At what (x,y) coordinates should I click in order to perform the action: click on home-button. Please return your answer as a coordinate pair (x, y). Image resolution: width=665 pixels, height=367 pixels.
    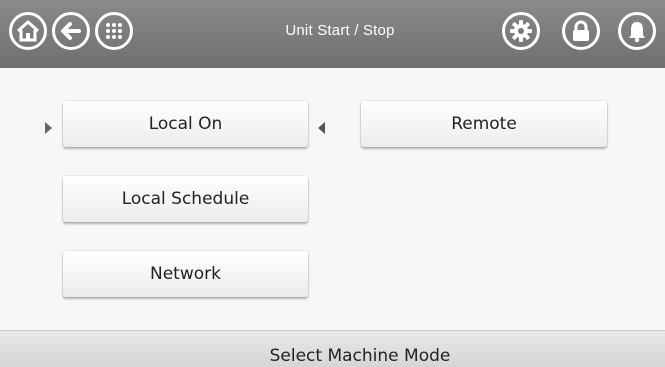
    Looking at the image, I should click on (28, 31).